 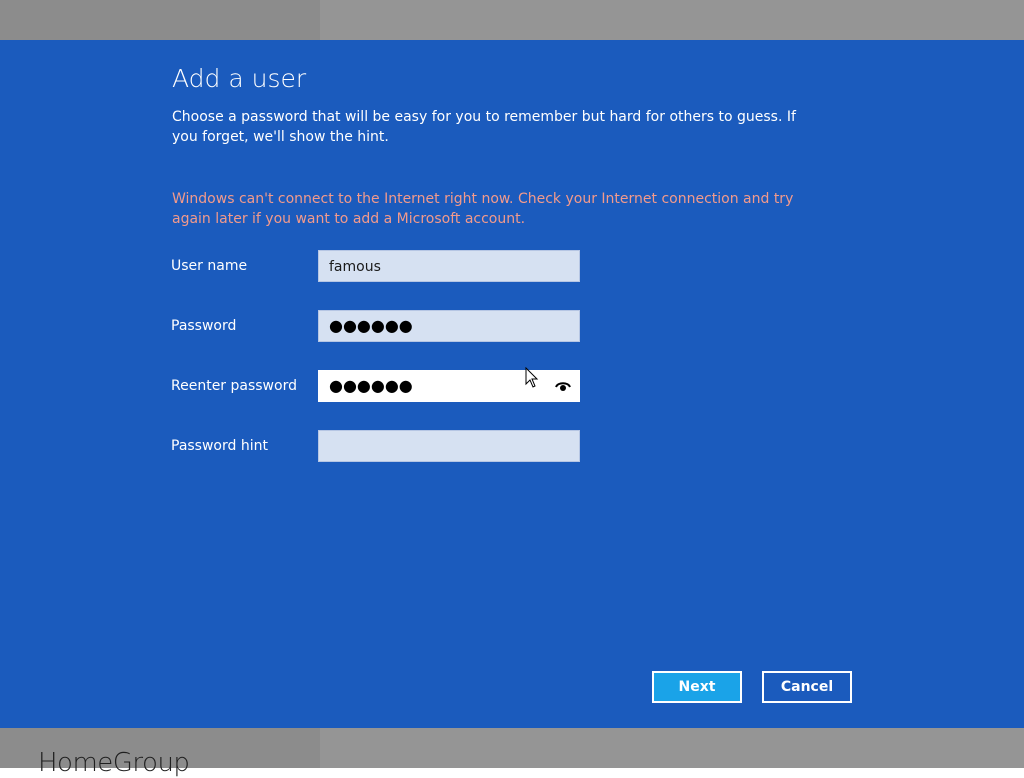 I want to click on username-row: User name famous, so click(x=381, y=266).